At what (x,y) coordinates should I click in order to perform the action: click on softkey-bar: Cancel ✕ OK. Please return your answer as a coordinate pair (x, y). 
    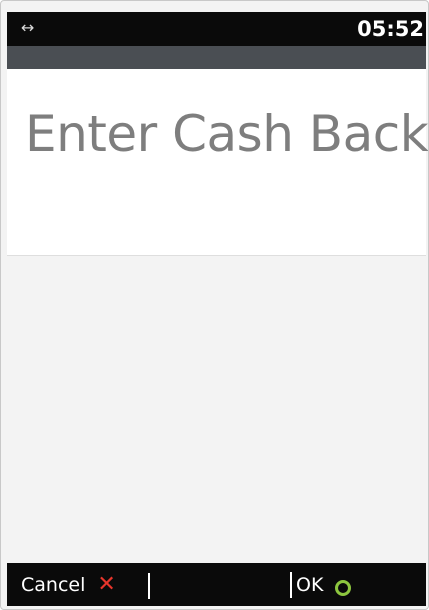
    Looking at the image, I should click on (216, 584).